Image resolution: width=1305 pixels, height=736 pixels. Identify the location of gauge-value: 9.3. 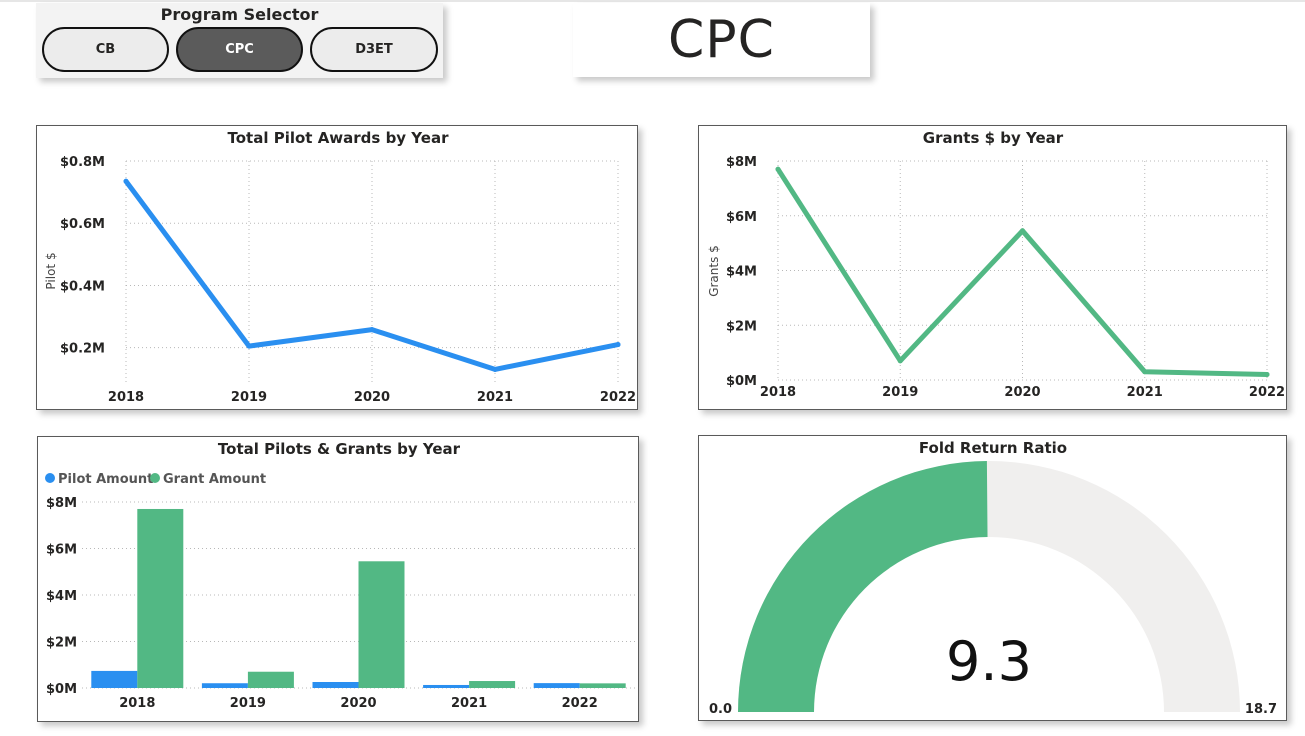
(989, 661).